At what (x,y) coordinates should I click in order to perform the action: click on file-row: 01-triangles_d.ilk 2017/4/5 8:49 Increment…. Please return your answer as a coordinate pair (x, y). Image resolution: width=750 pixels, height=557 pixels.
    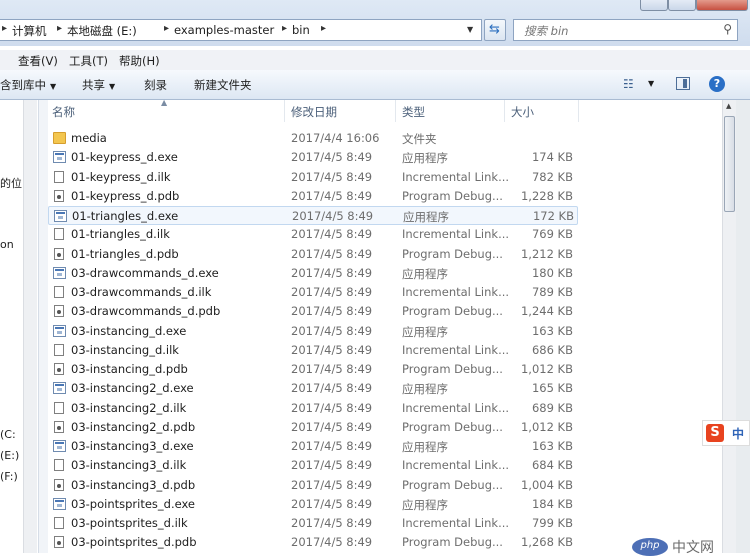
    Looking at the image, I should click on (313, 234).